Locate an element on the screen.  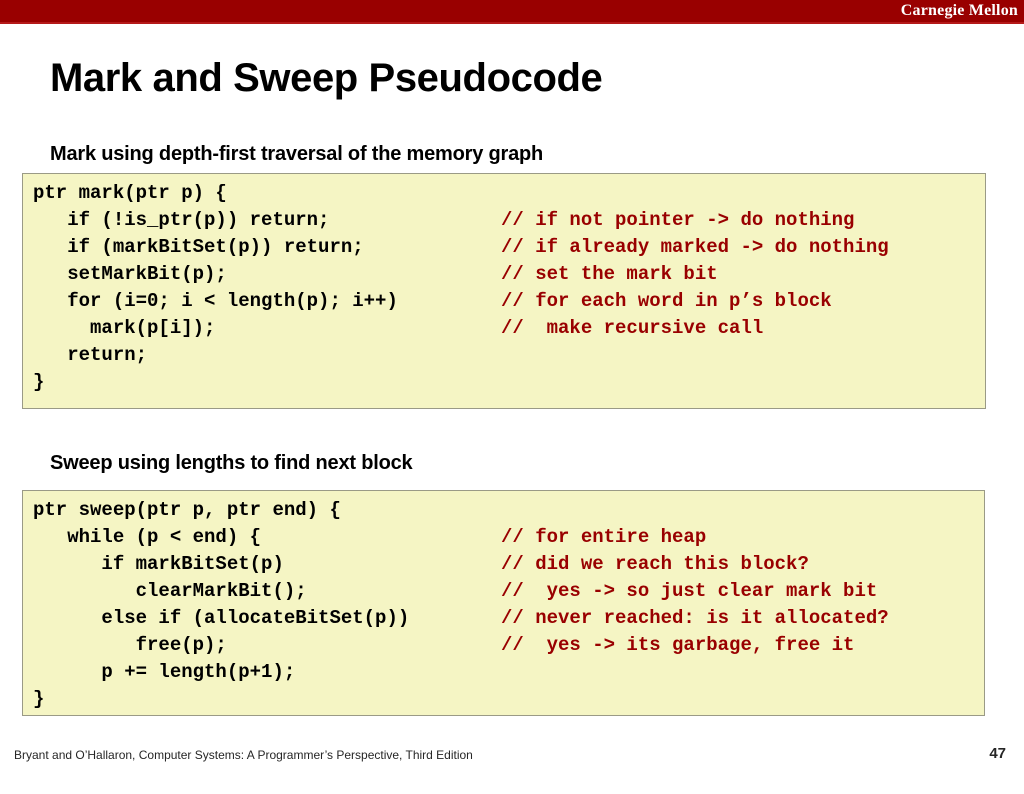
code-comment: // if already marked -> do nothing is located at coordinates (695, 247).